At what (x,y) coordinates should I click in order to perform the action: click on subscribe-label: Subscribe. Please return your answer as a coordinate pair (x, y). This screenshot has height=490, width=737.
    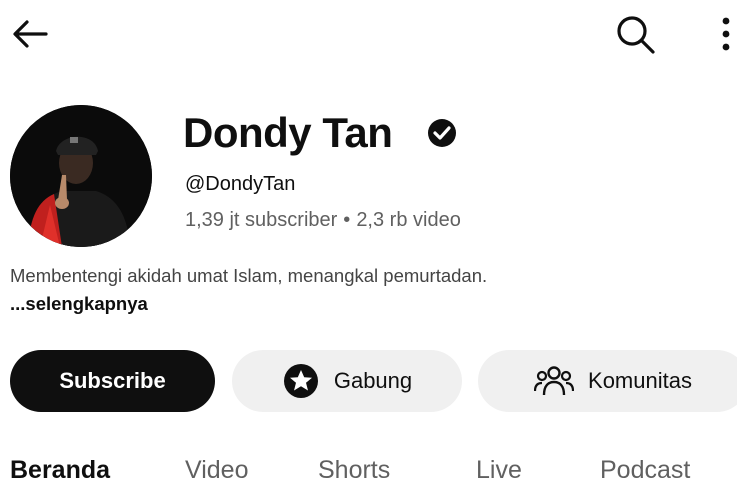
    Looking at the image, I should click on (112, 380).